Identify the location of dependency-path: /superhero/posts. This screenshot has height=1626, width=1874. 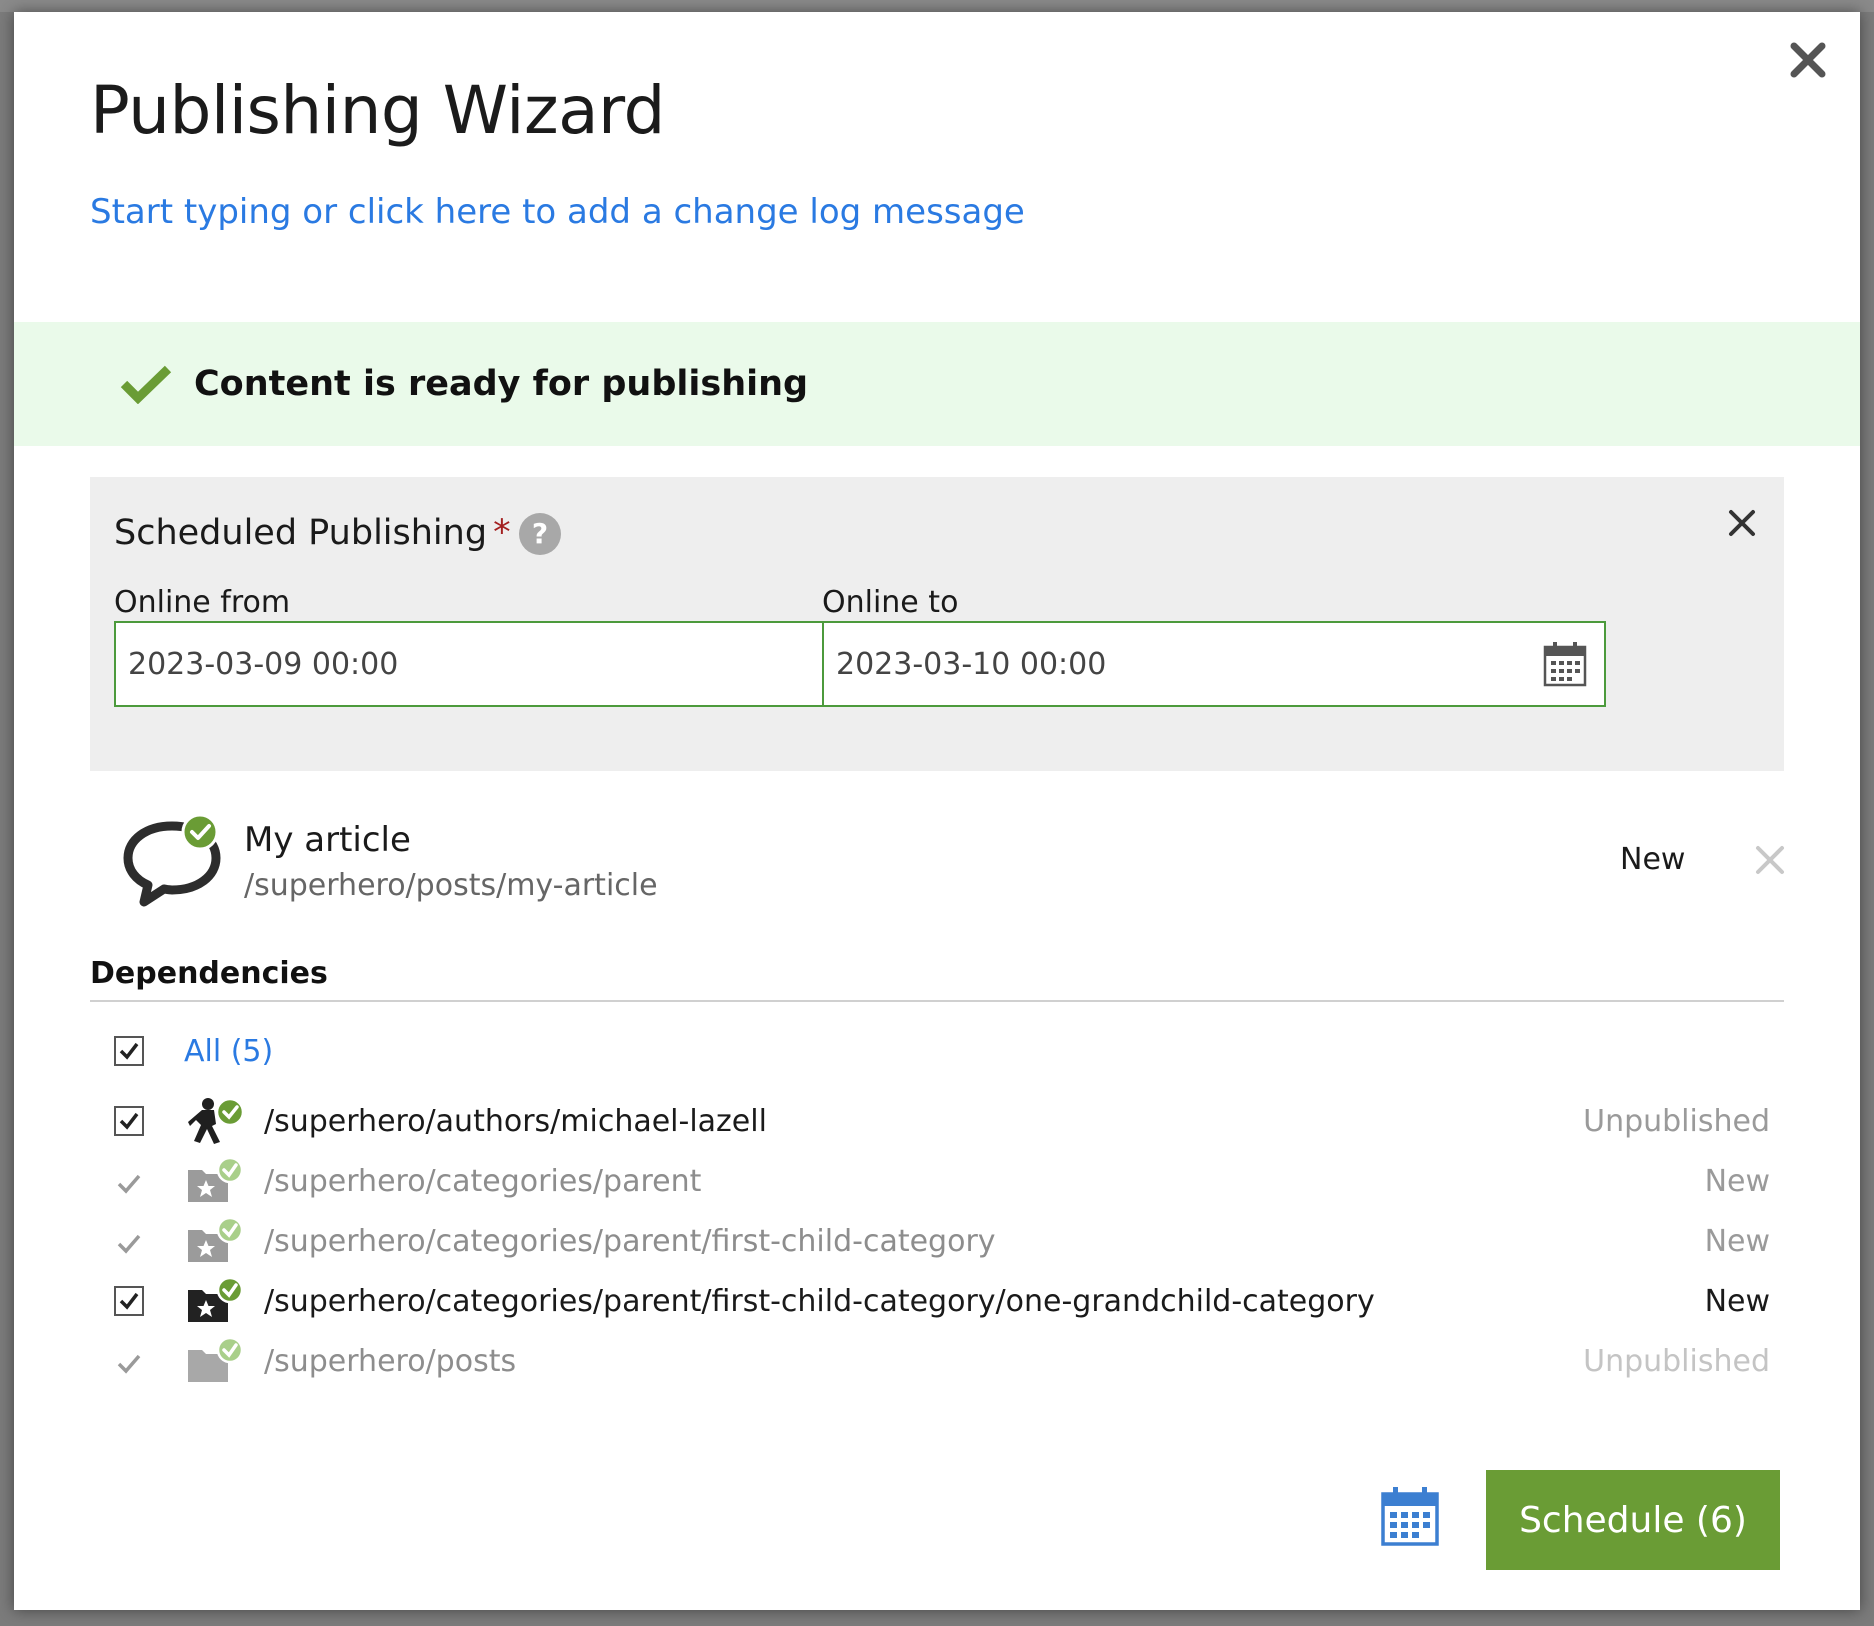
(390, 1361).